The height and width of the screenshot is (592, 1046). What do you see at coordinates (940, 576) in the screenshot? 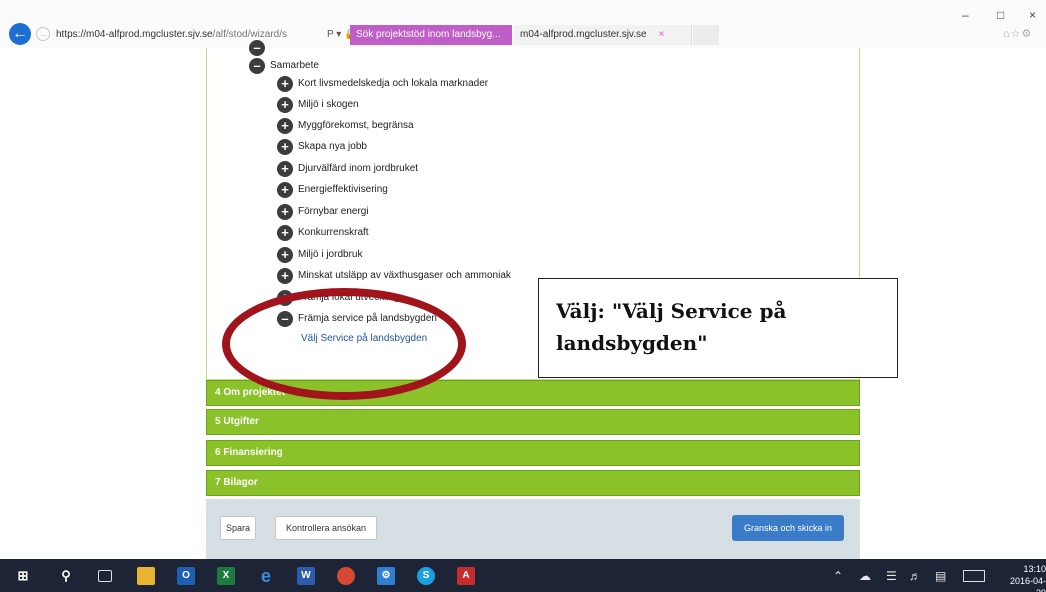
I see `notifications-icon: ▤` at bounding box center [940, 576].